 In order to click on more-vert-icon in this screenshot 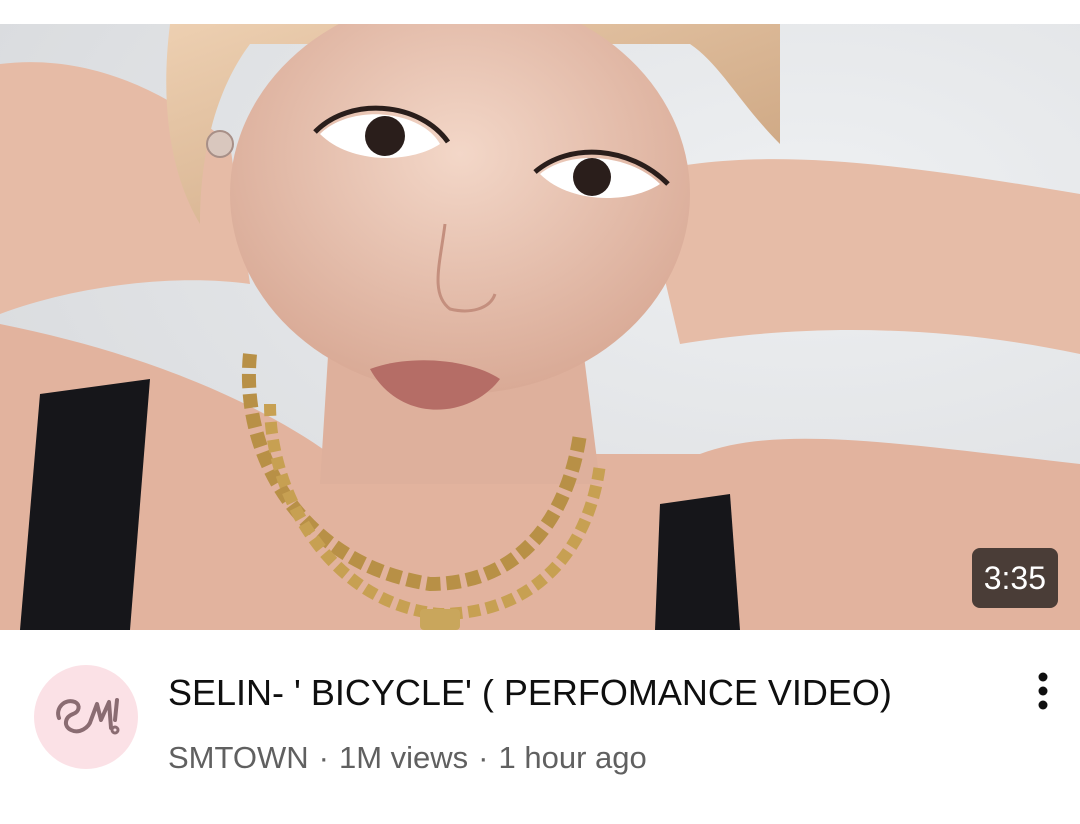, I will do `click(1043, 693)`.